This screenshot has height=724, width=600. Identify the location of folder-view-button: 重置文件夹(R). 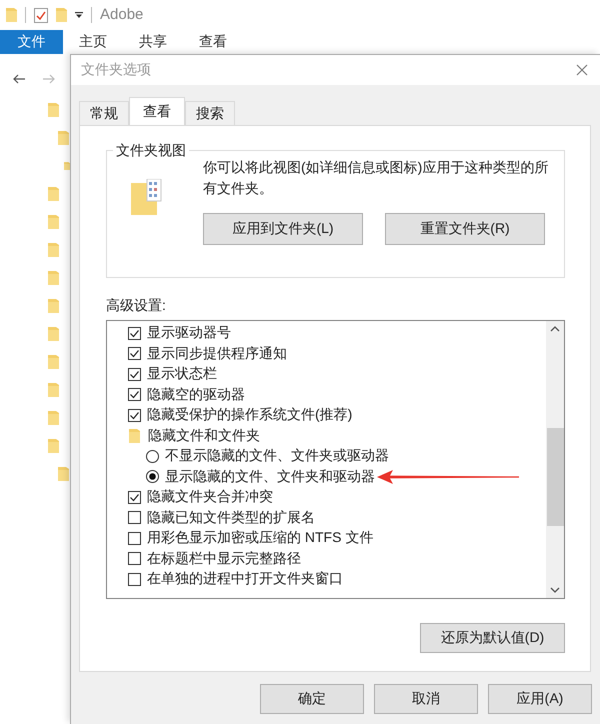
(465, 229).